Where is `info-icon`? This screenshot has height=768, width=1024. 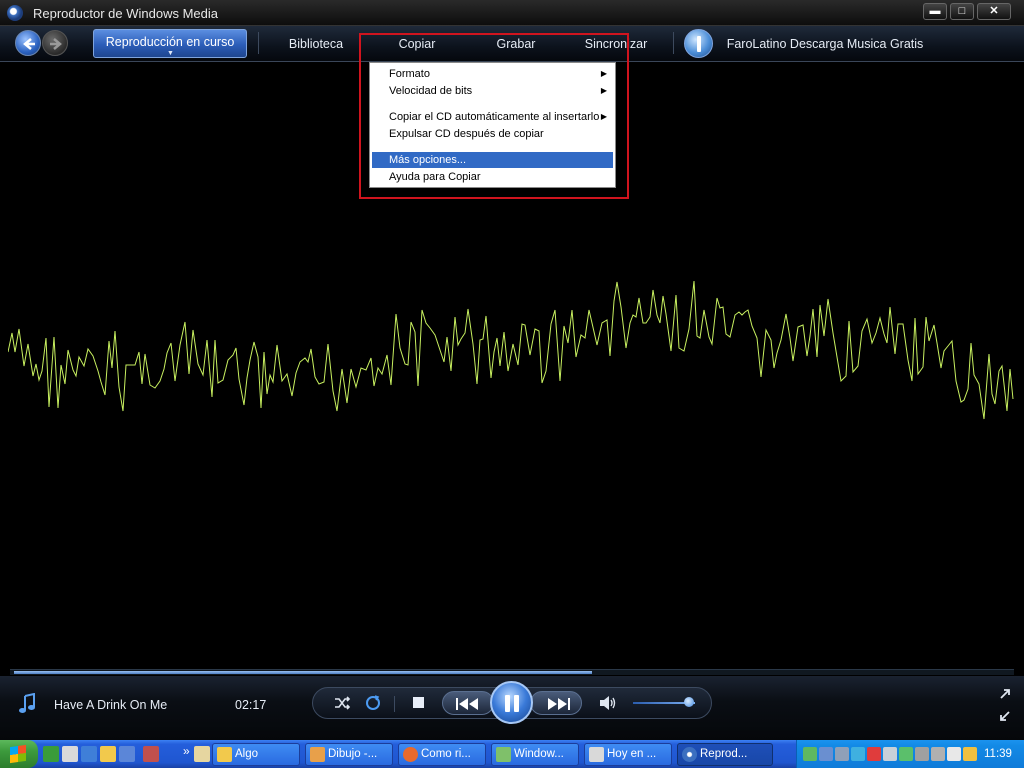 info-icon is located at coordinates (698, 43).